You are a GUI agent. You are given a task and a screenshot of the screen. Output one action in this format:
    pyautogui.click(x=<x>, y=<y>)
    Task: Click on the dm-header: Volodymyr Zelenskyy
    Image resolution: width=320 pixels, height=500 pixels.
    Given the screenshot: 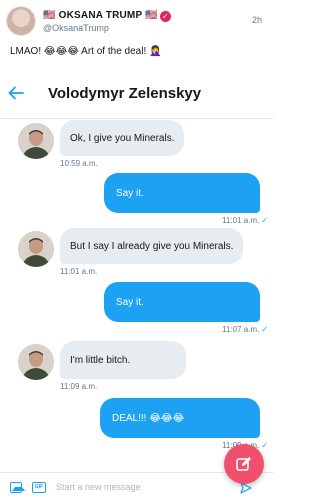 What is the action you would take?
    pyautogui.click(x=137, y=93)
    